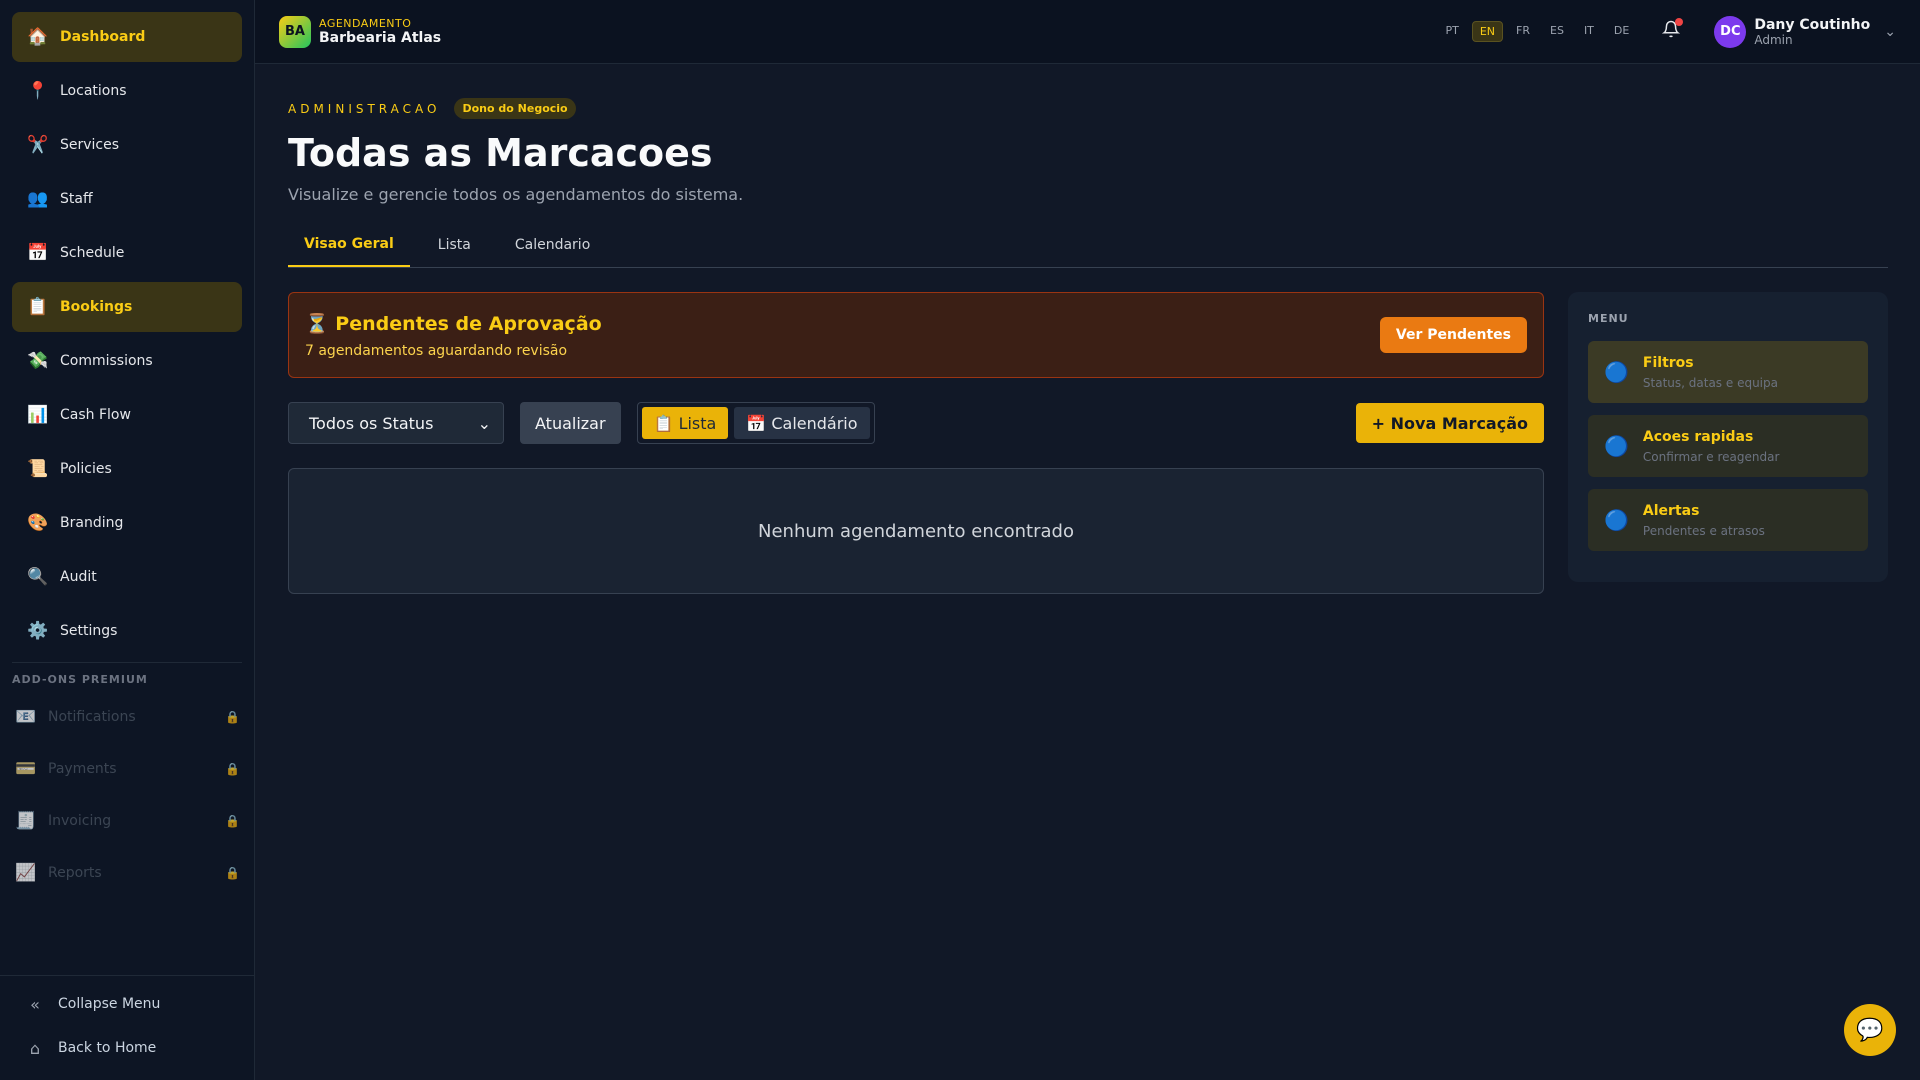  I want to click on user-name: Dany Coutinho, so click(1812, 24).